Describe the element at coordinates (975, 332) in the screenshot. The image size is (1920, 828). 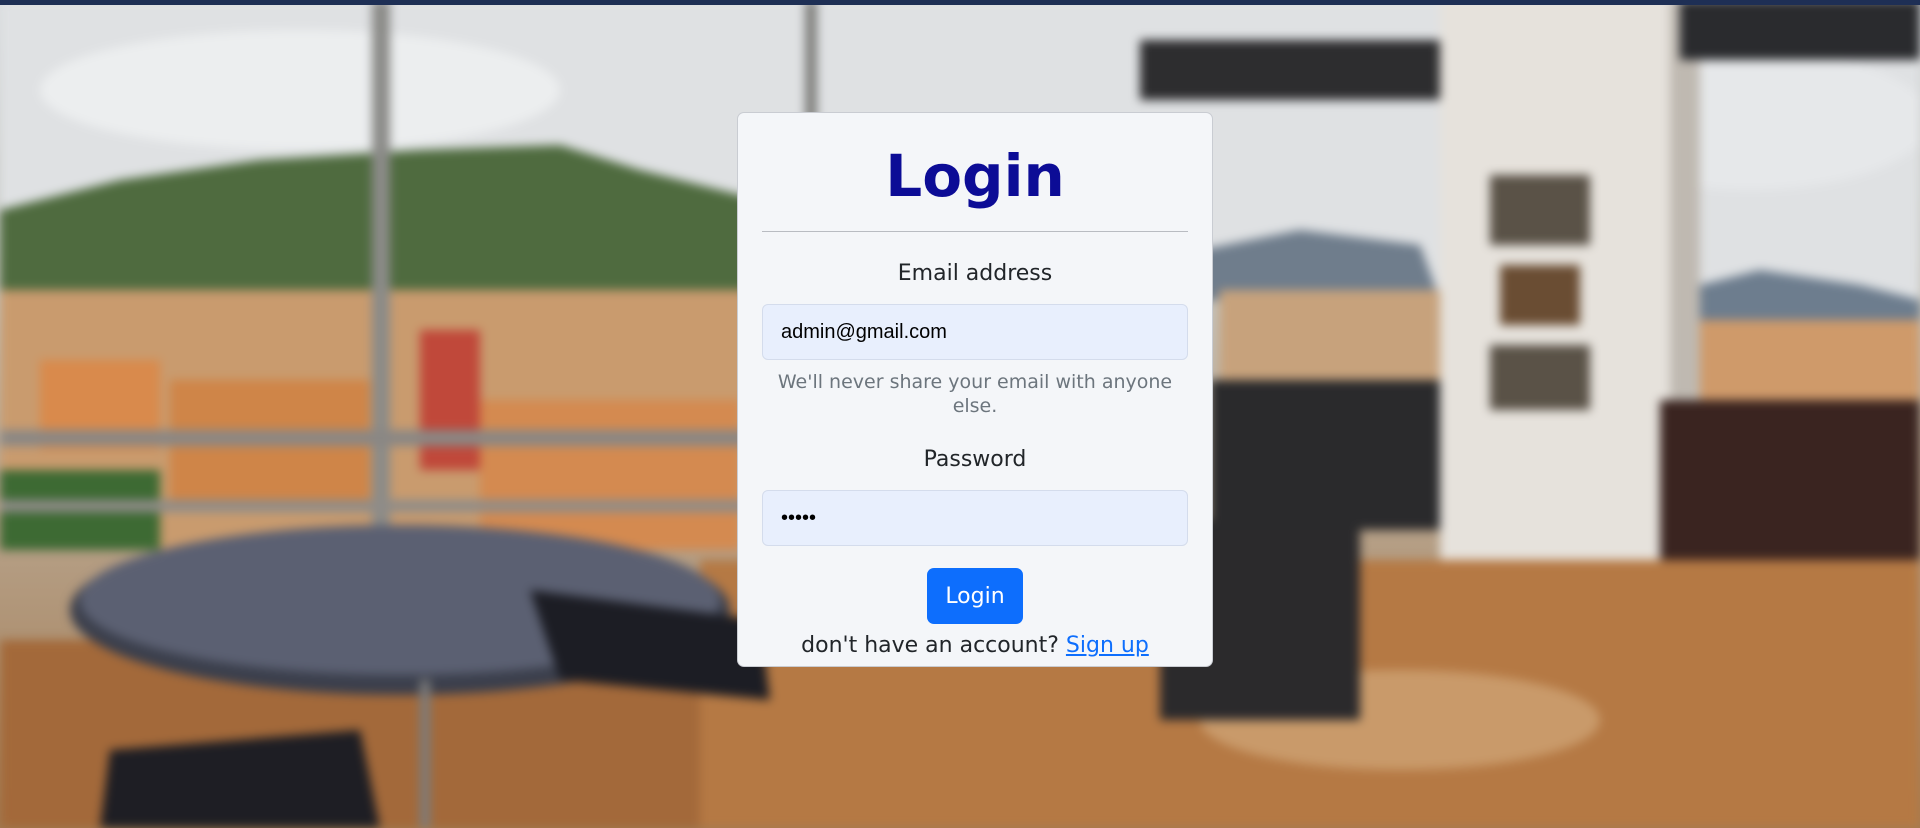
I see `email-field` at that location.